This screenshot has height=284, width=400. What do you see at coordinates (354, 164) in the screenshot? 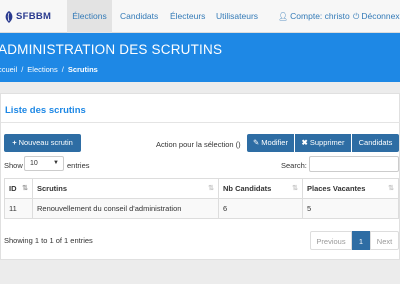
I see `search-input` at bounding box center [354, 164].